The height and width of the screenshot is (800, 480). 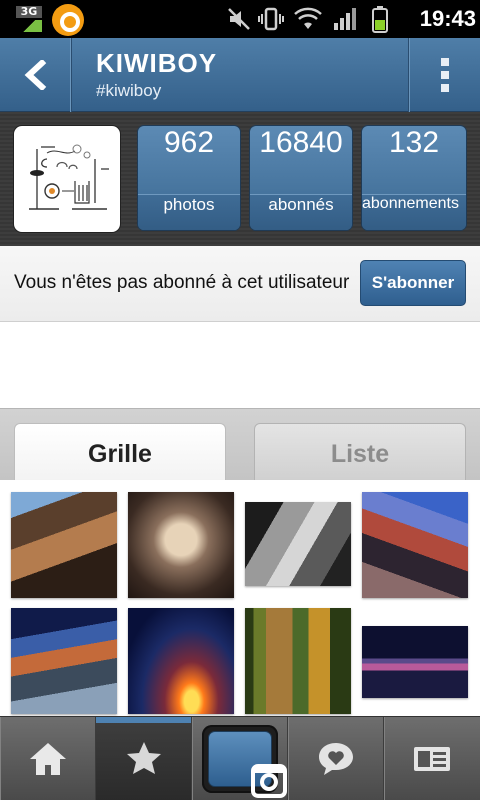 I want to click on nav-news, so click(x=336, y=758).